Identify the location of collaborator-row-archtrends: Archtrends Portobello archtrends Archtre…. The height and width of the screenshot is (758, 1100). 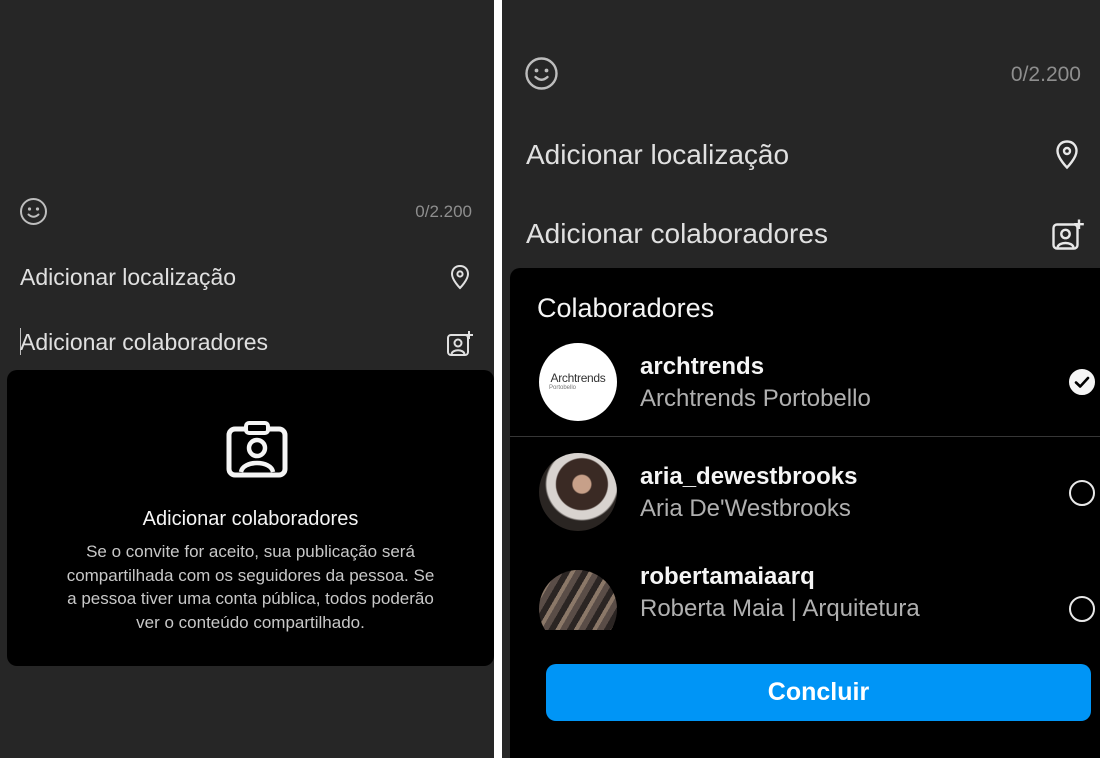
(805, 387).